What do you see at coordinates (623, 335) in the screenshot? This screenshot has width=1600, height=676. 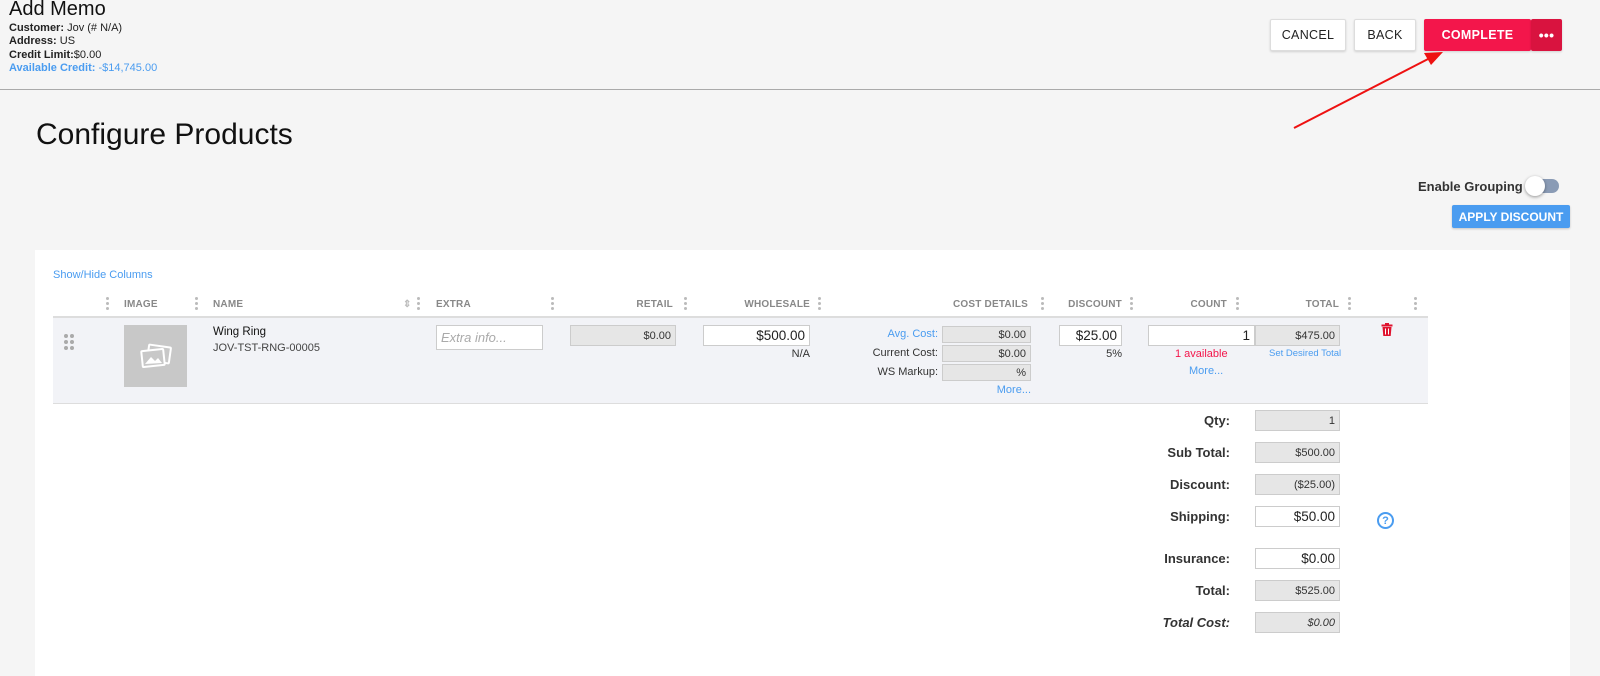 I see `retail-value: $0.00` at bounding box center [623, 335].